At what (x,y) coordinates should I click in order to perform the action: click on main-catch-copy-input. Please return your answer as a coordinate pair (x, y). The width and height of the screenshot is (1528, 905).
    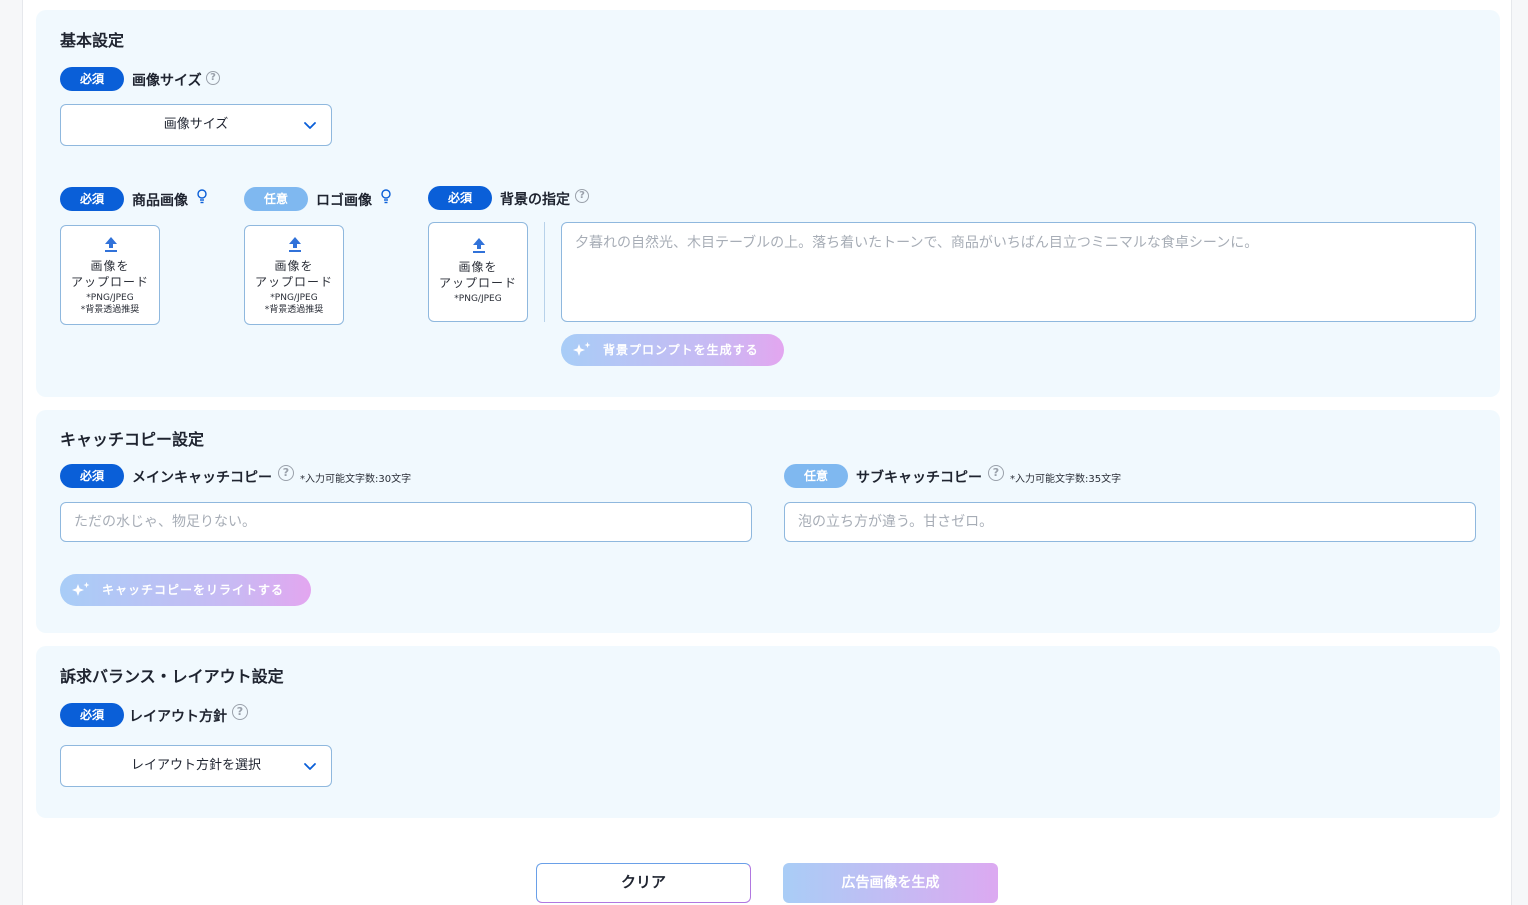
    Looking at the image, I should click on (406, 522).